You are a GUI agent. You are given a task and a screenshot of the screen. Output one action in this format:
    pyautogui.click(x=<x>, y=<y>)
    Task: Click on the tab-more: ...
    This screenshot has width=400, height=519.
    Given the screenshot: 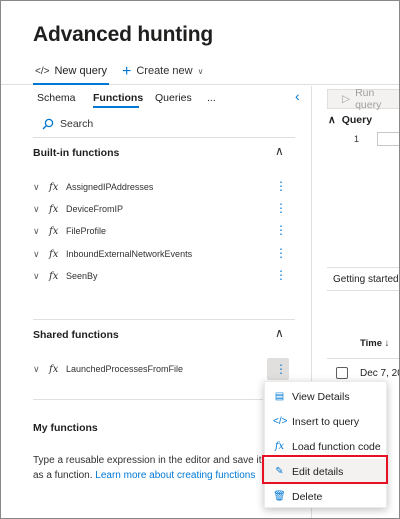 What is the action you would take?
    pyautogui.click(x=211, y=98)
    